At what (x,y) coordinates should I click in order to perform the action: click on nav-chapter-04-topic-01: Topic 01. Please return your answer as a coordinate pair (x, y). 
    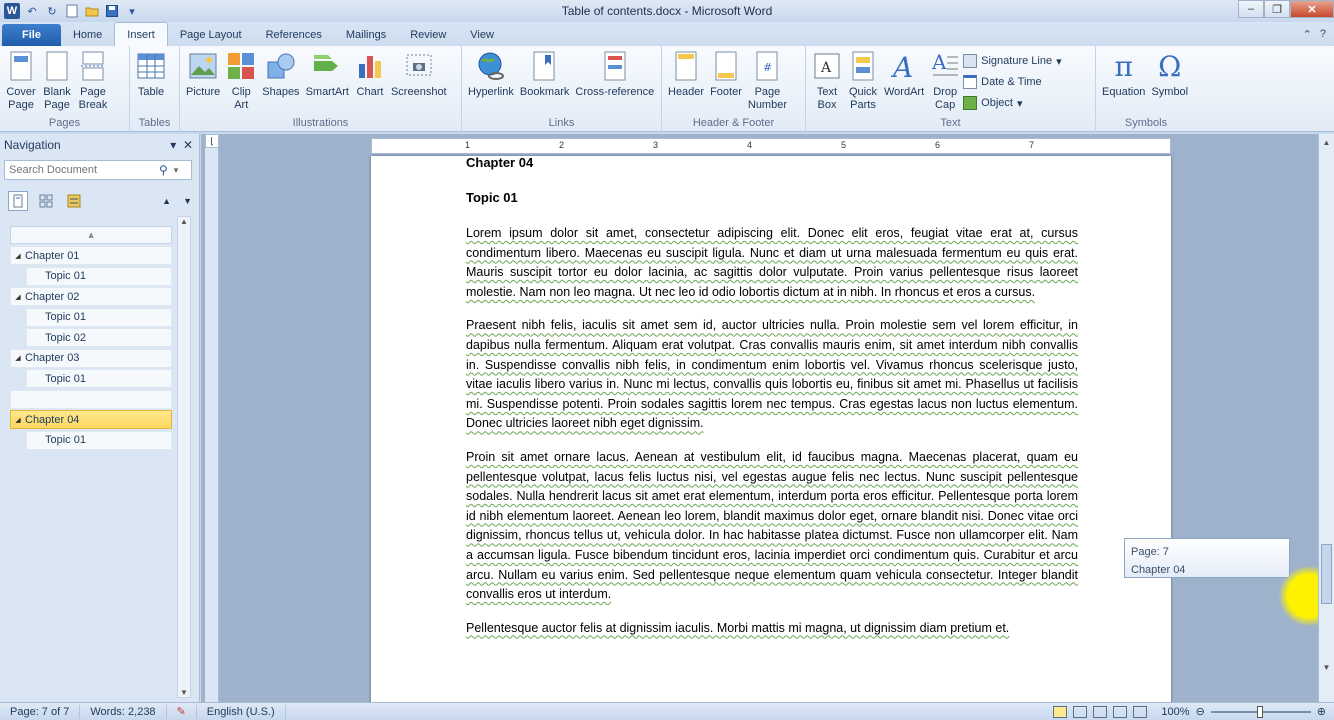
    Looking at the image, I should click on (99, 440).